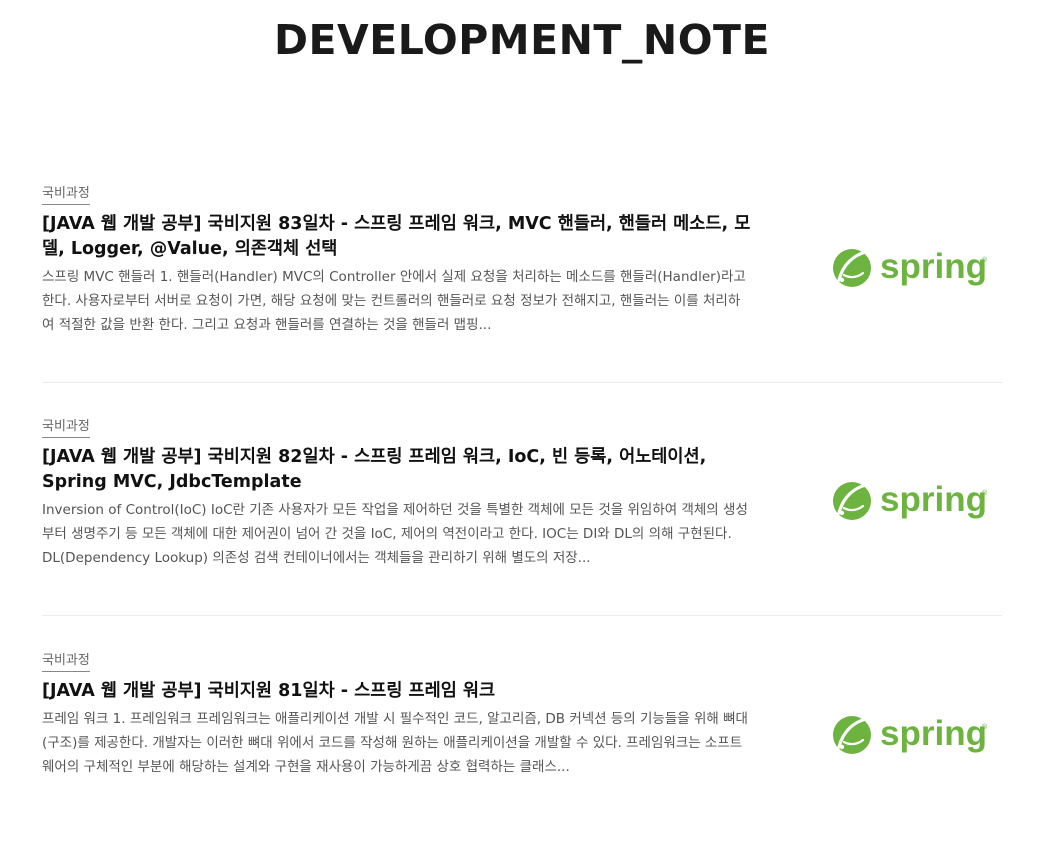  Describe the element at coordinates (522, 40) in the screenshot. I see `blog-title: DEVELOPMENT_NOTE` at that location.